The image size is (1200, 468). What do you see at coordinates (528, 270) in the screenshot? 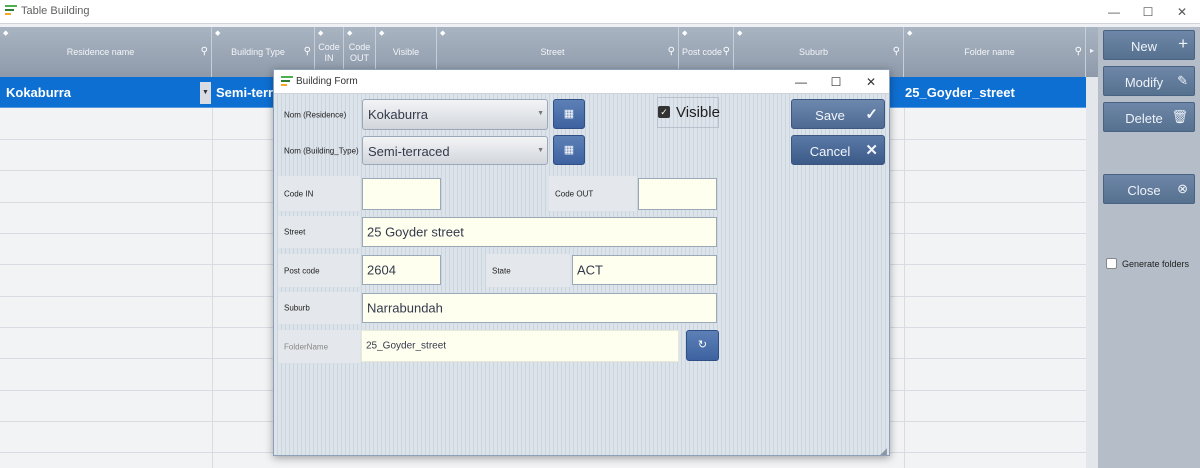
I see `state-label: State` at bounding box center [528, 270].